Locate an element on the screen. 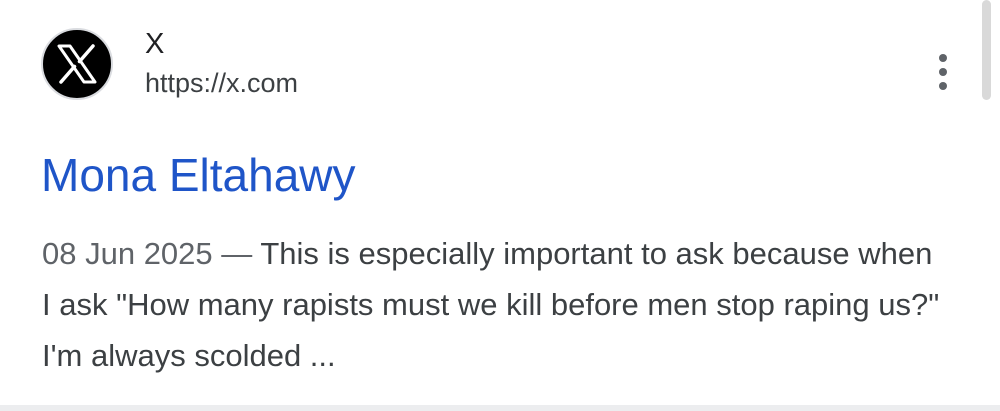 The height and width of the screenshot is (411, 1000). result-date: 08 Jun 2025 is located at coordinates (127, 253).